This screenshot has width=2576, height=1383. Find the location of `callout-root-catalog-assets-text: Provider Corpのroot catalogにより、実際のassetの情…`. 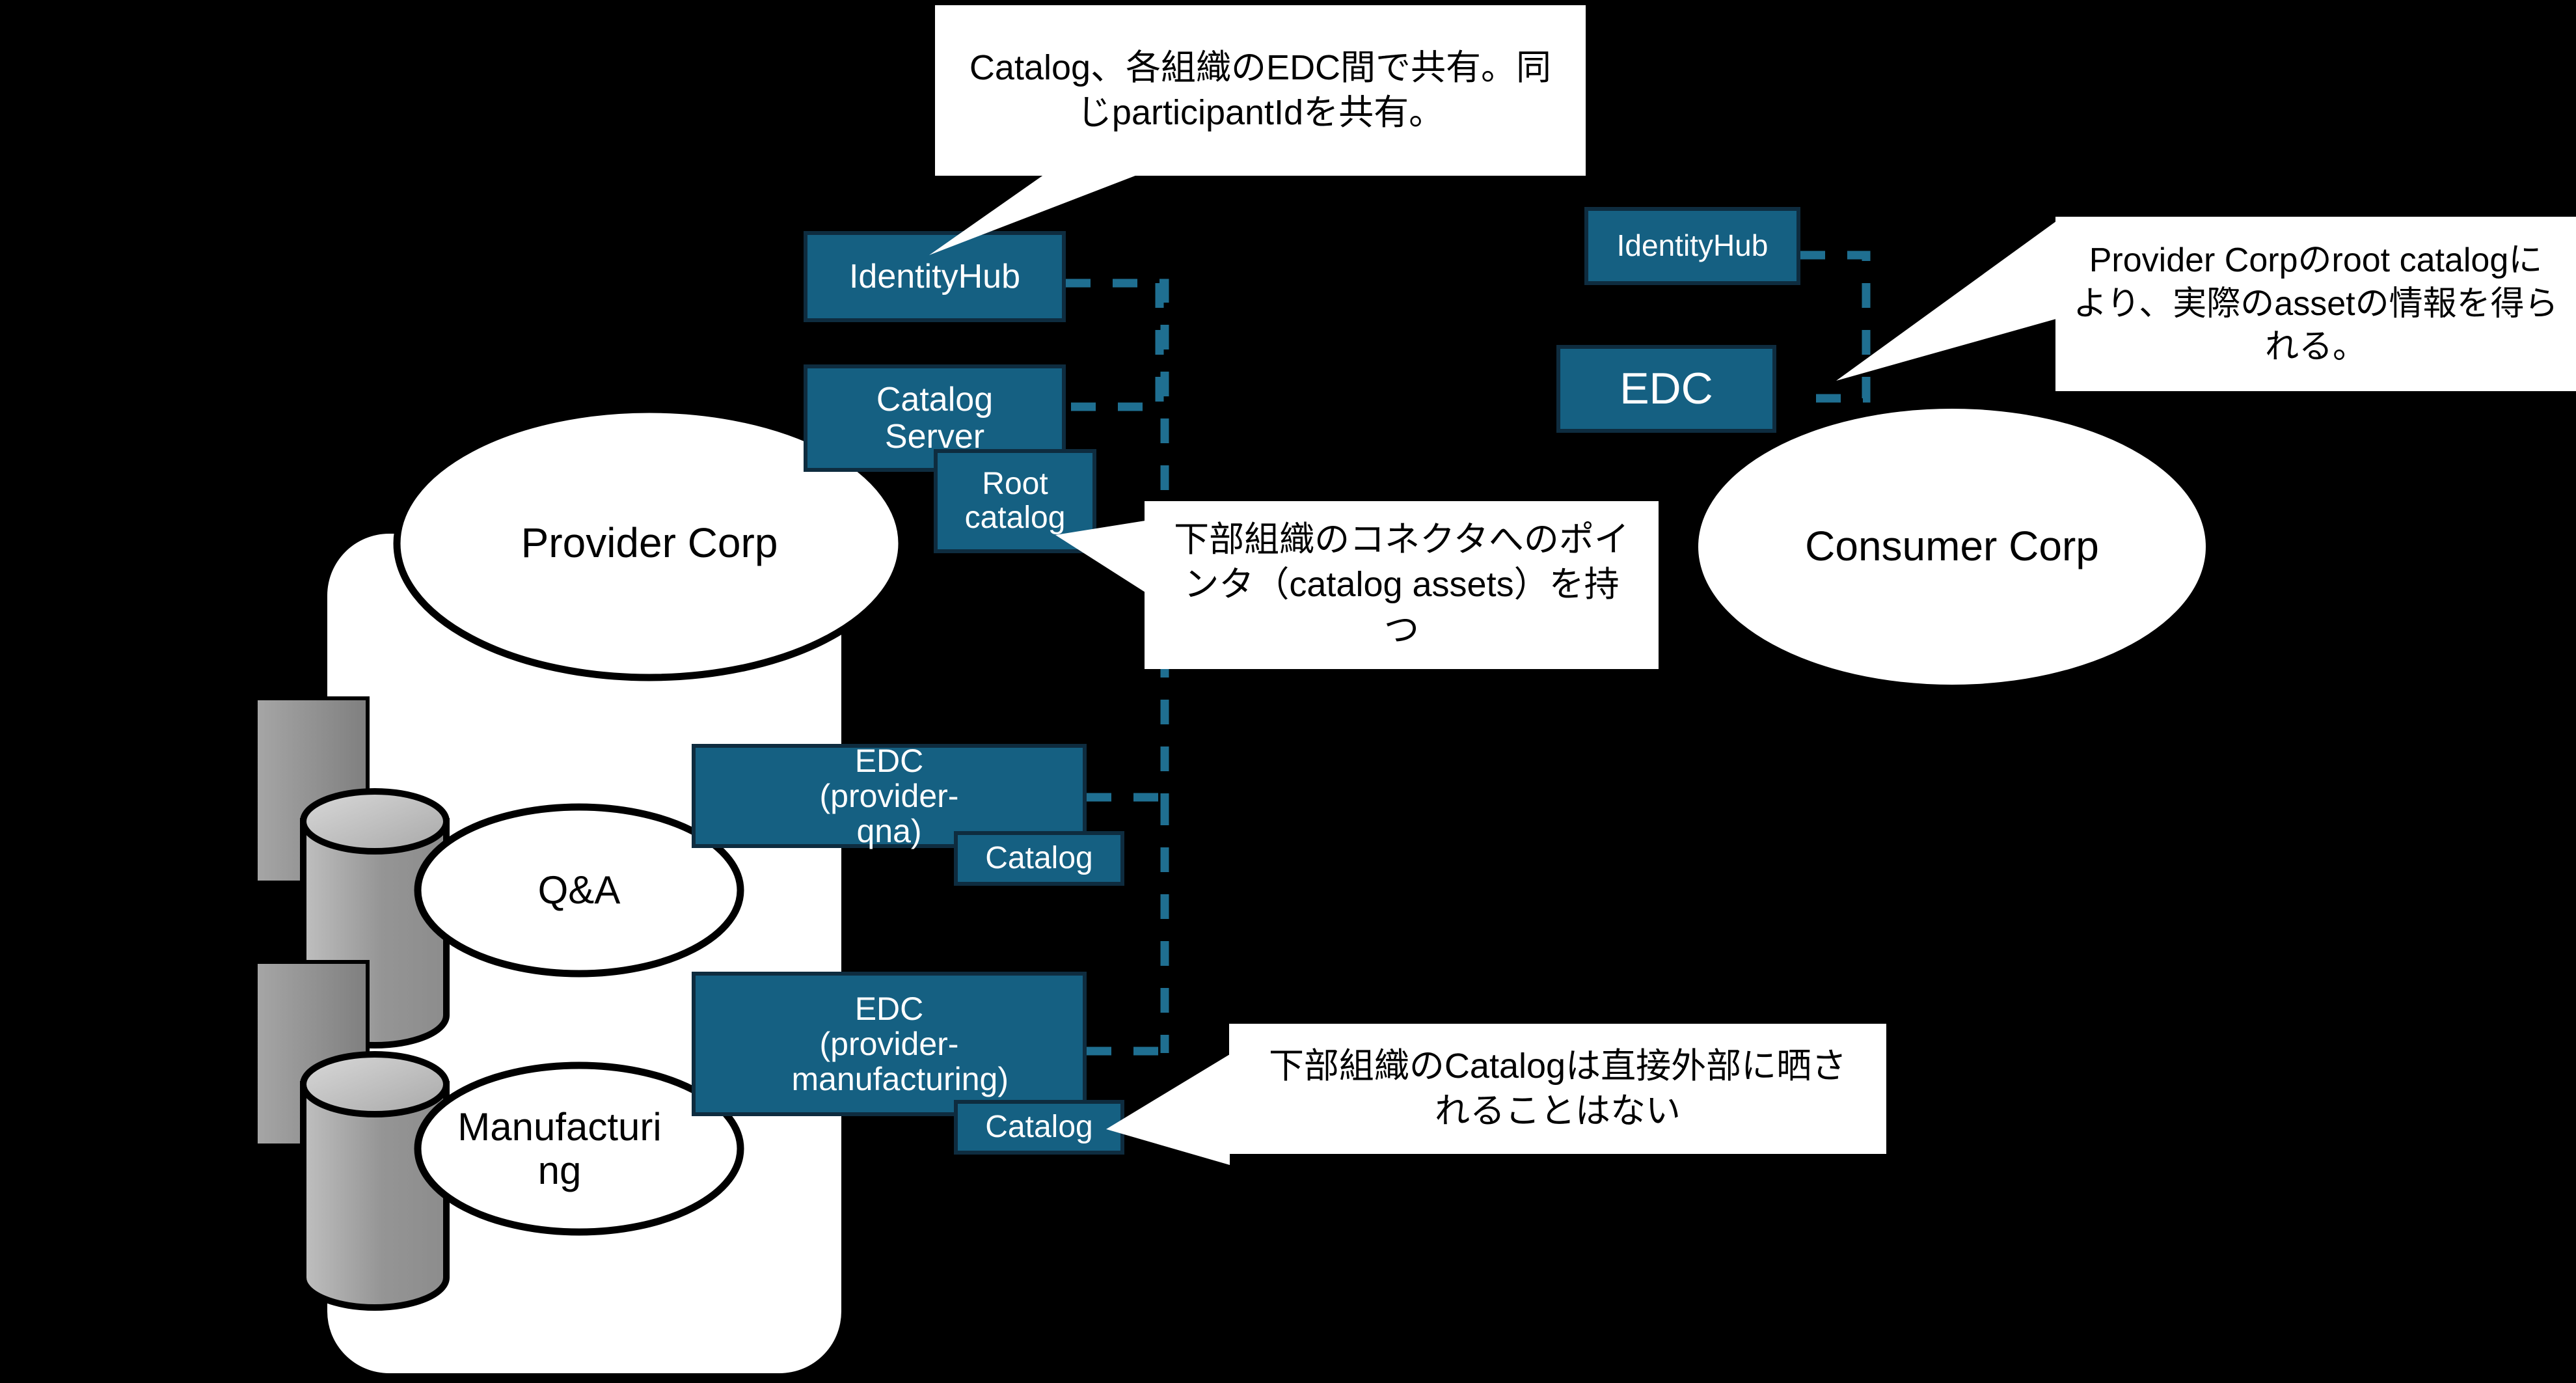

callout-root-catalog-assets-text: Provider Corpのroot catalogにより、実際のassetの情… is located at coordinates (2315, 303).